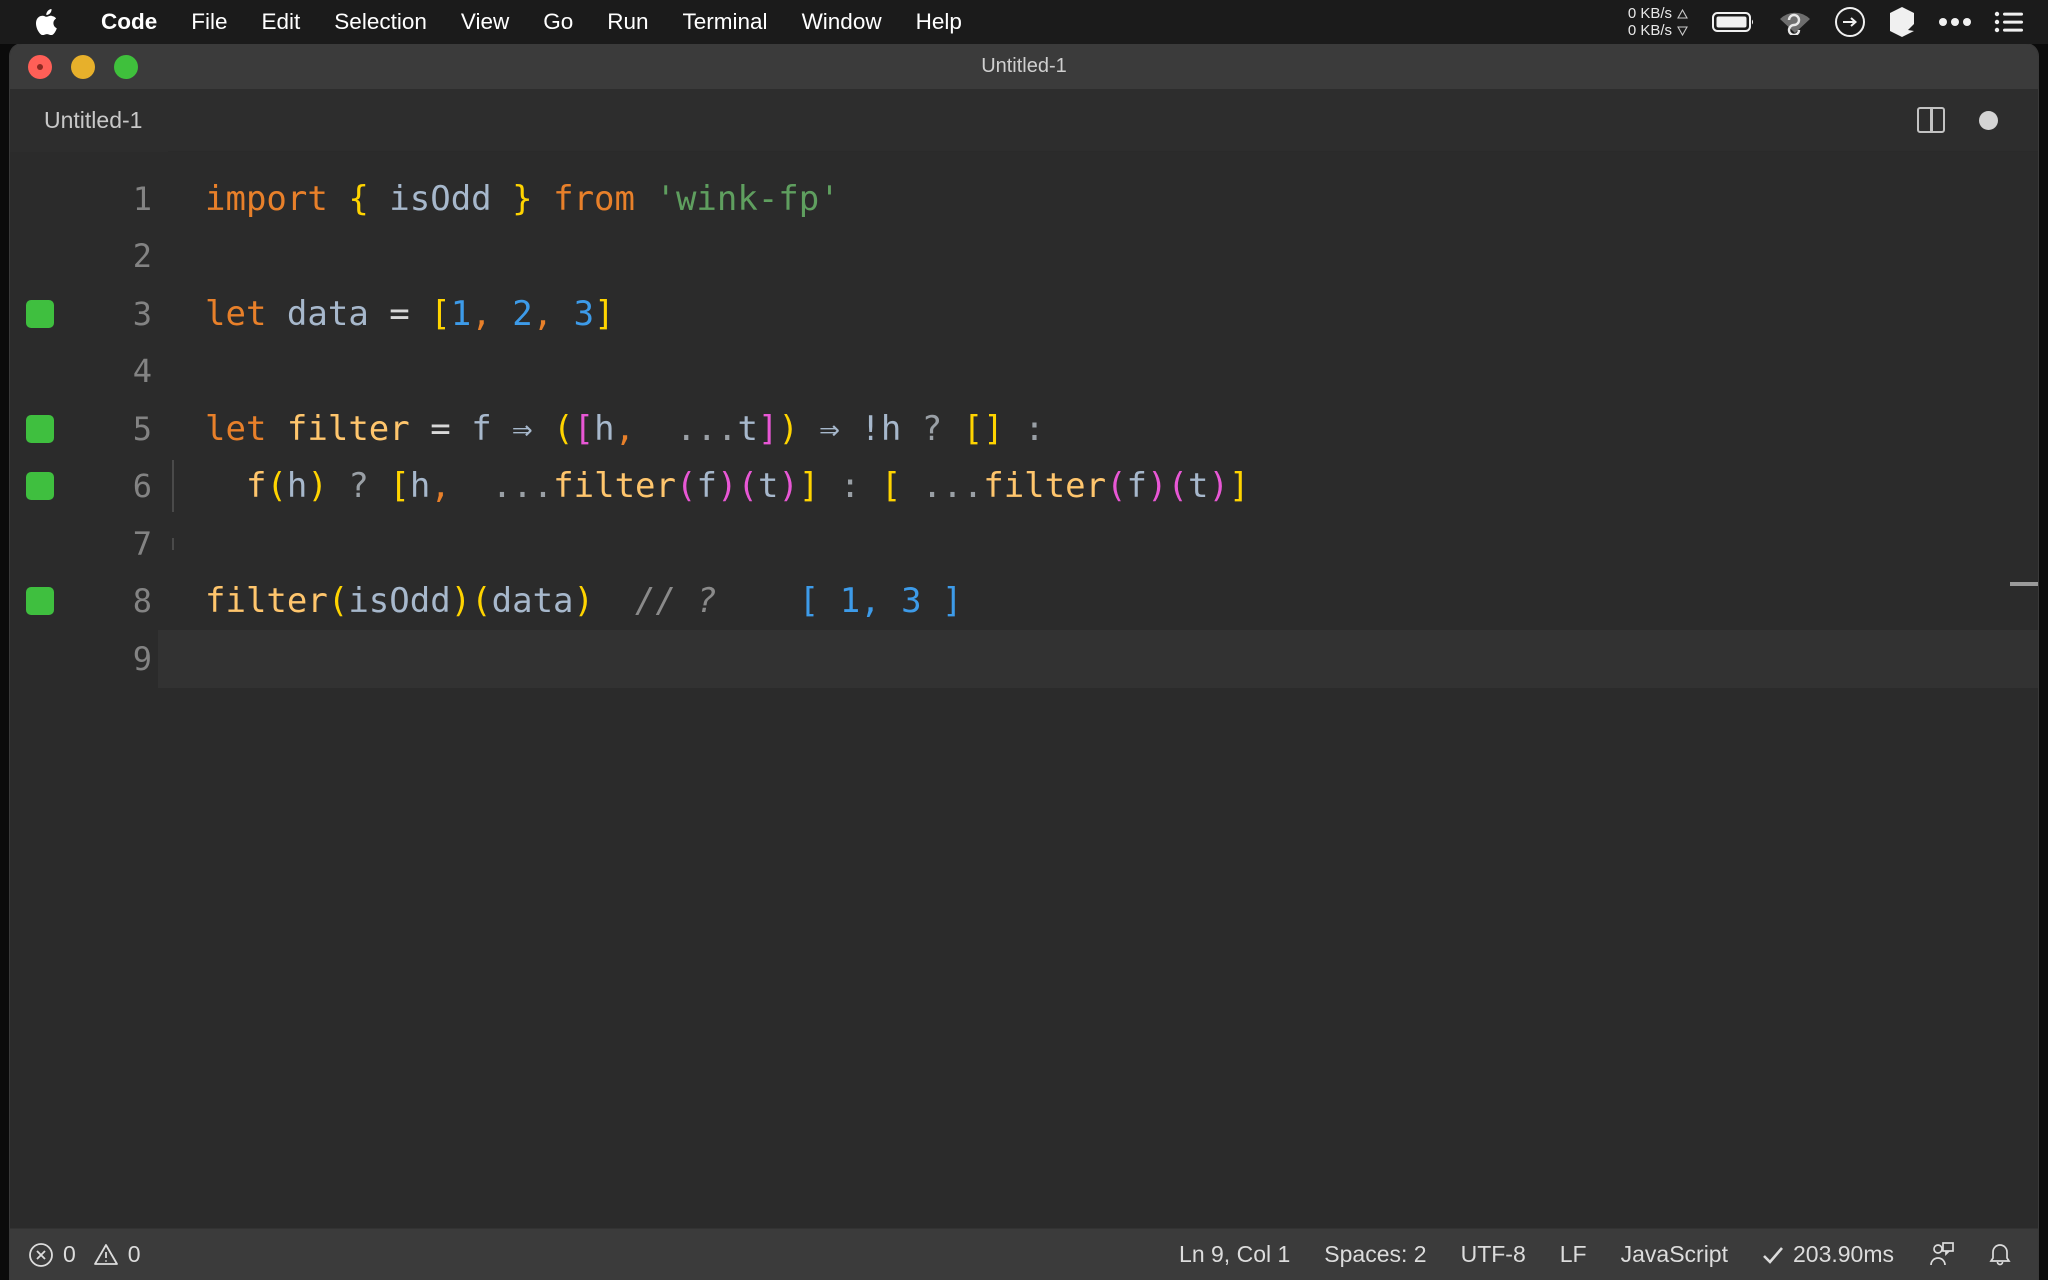 The width and height of the screenshot is (2048, 1280). What do you see at coordinates (1734, 22) in the screenshot?
I see `battery-icon` at bounding box center [1734, 22].